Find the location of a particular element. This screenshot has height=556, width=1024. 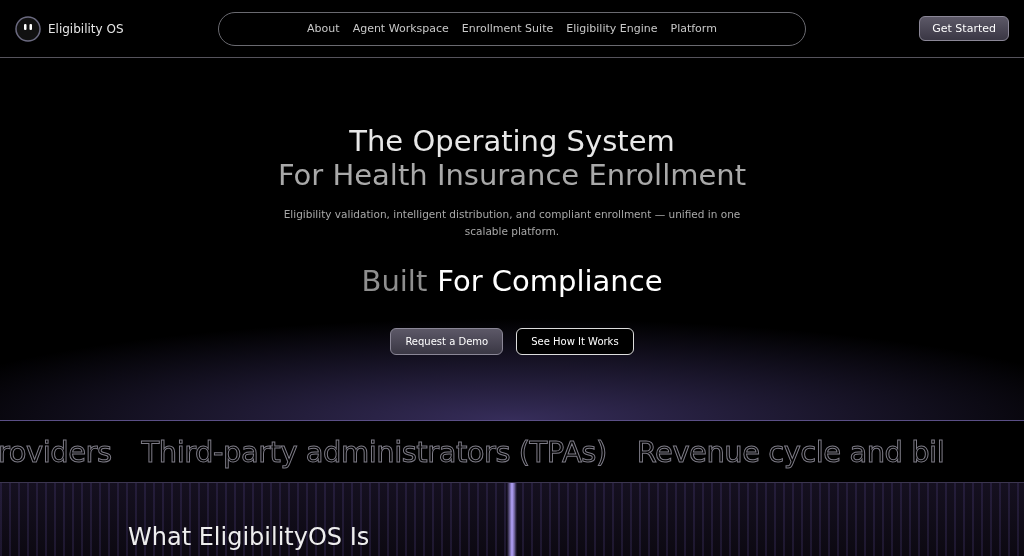

nav-link: Platform is located at coordinates (693, 28).